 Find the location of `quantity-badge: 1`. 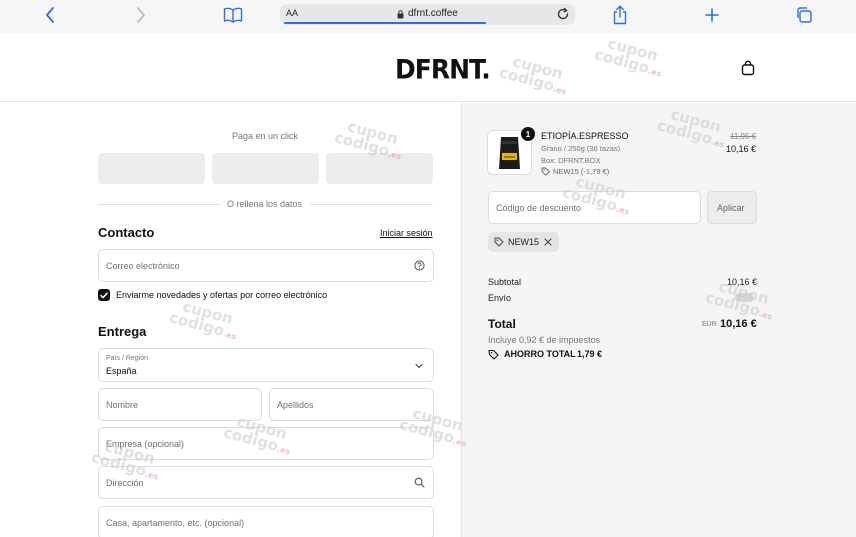

quantity-badge: 1 is located at coordinates (528, 134).